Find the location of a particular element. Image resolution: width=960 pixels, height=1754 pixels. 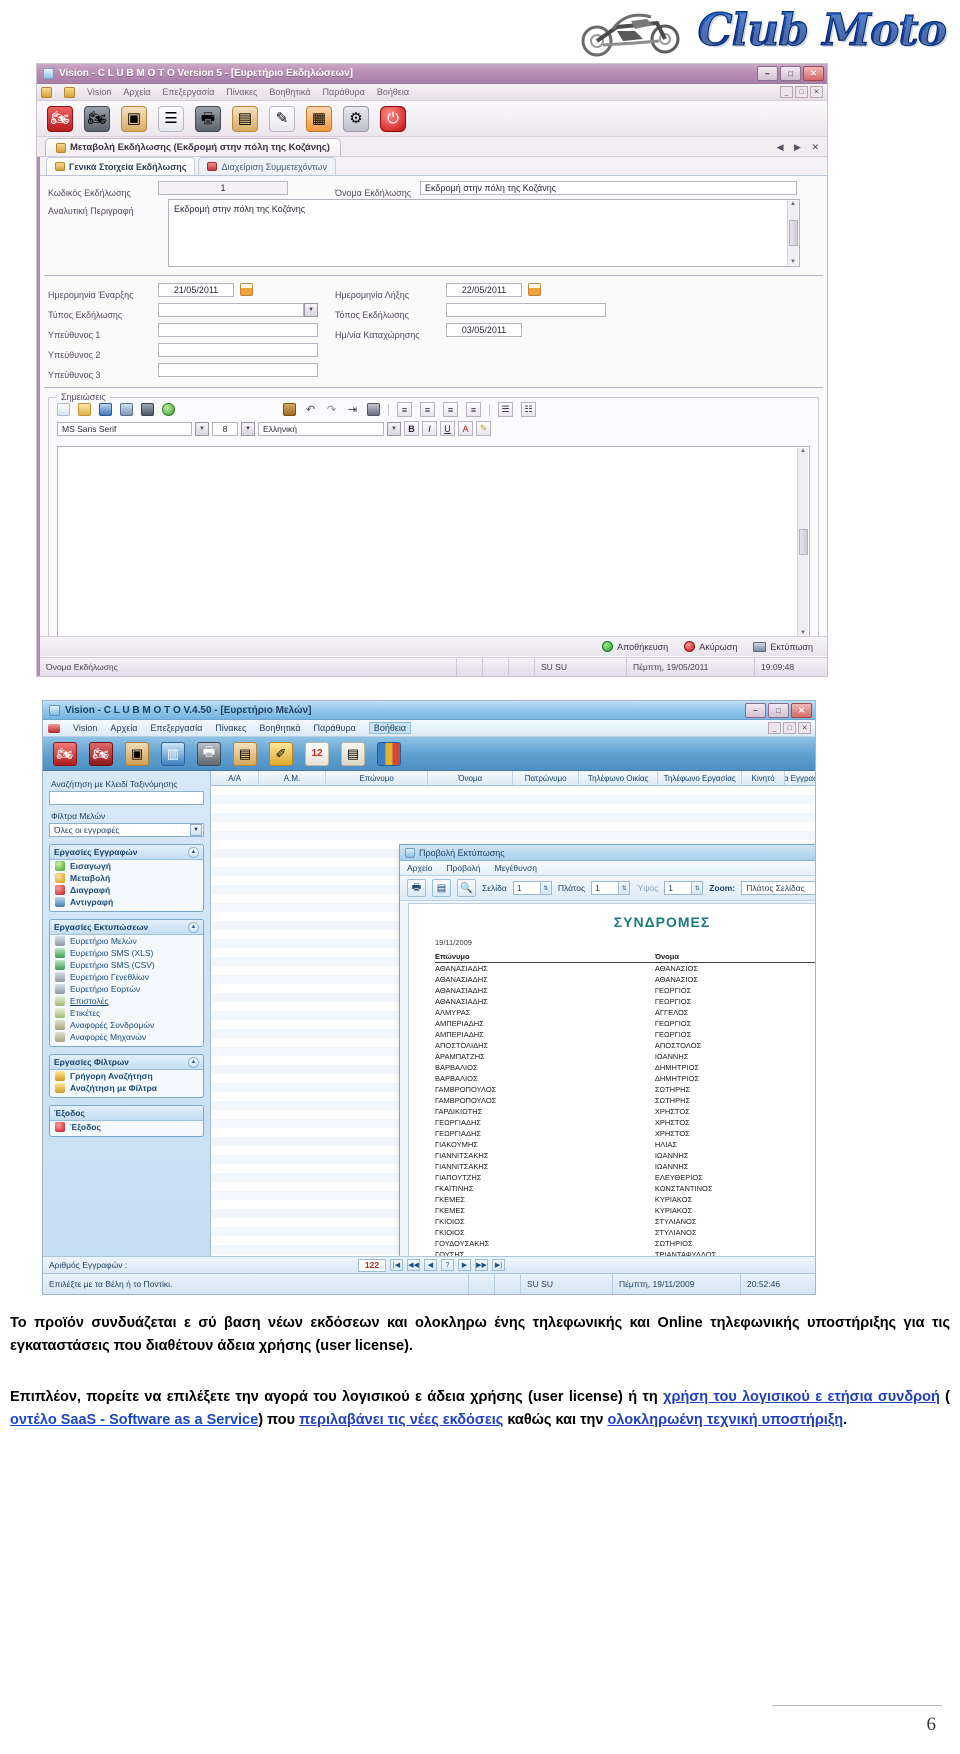

mdi2-close-button: ✕ is located at coordinates (804, 728).